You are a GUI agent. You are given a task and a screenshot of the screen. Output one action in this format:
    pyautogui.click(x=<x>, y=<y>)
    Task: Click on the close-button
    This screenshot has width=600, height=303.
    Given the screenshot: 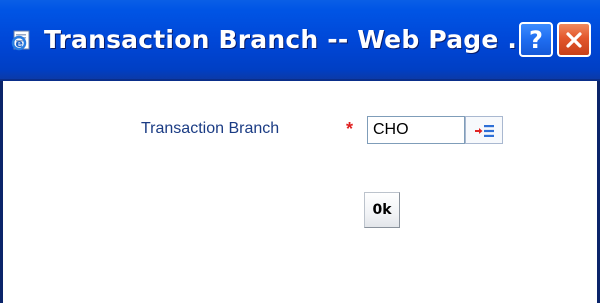 What is the action you would take?
    pyautogui.click(x=574, y=39)
    